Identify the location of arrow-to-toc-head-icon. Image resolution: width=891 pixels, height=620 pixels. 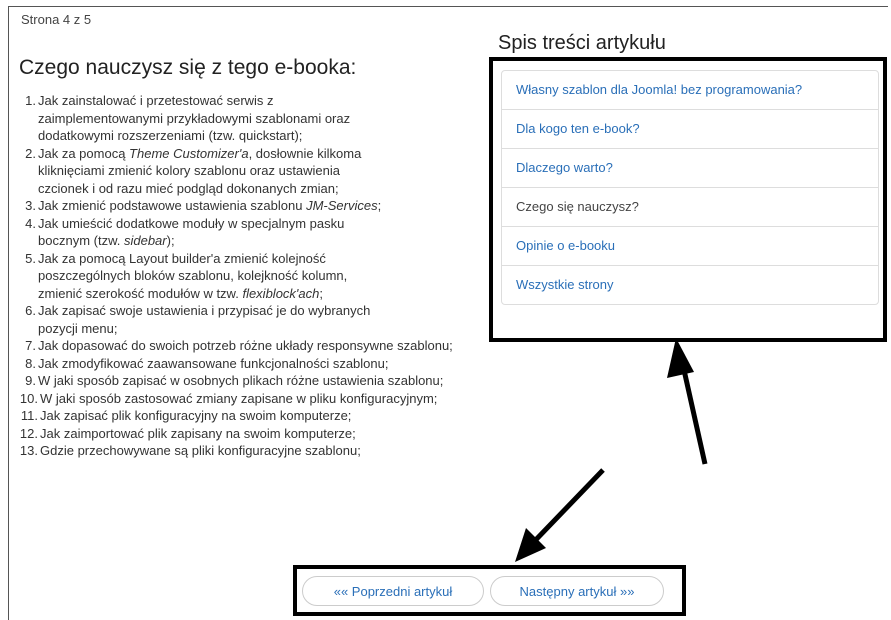
(680, 358).